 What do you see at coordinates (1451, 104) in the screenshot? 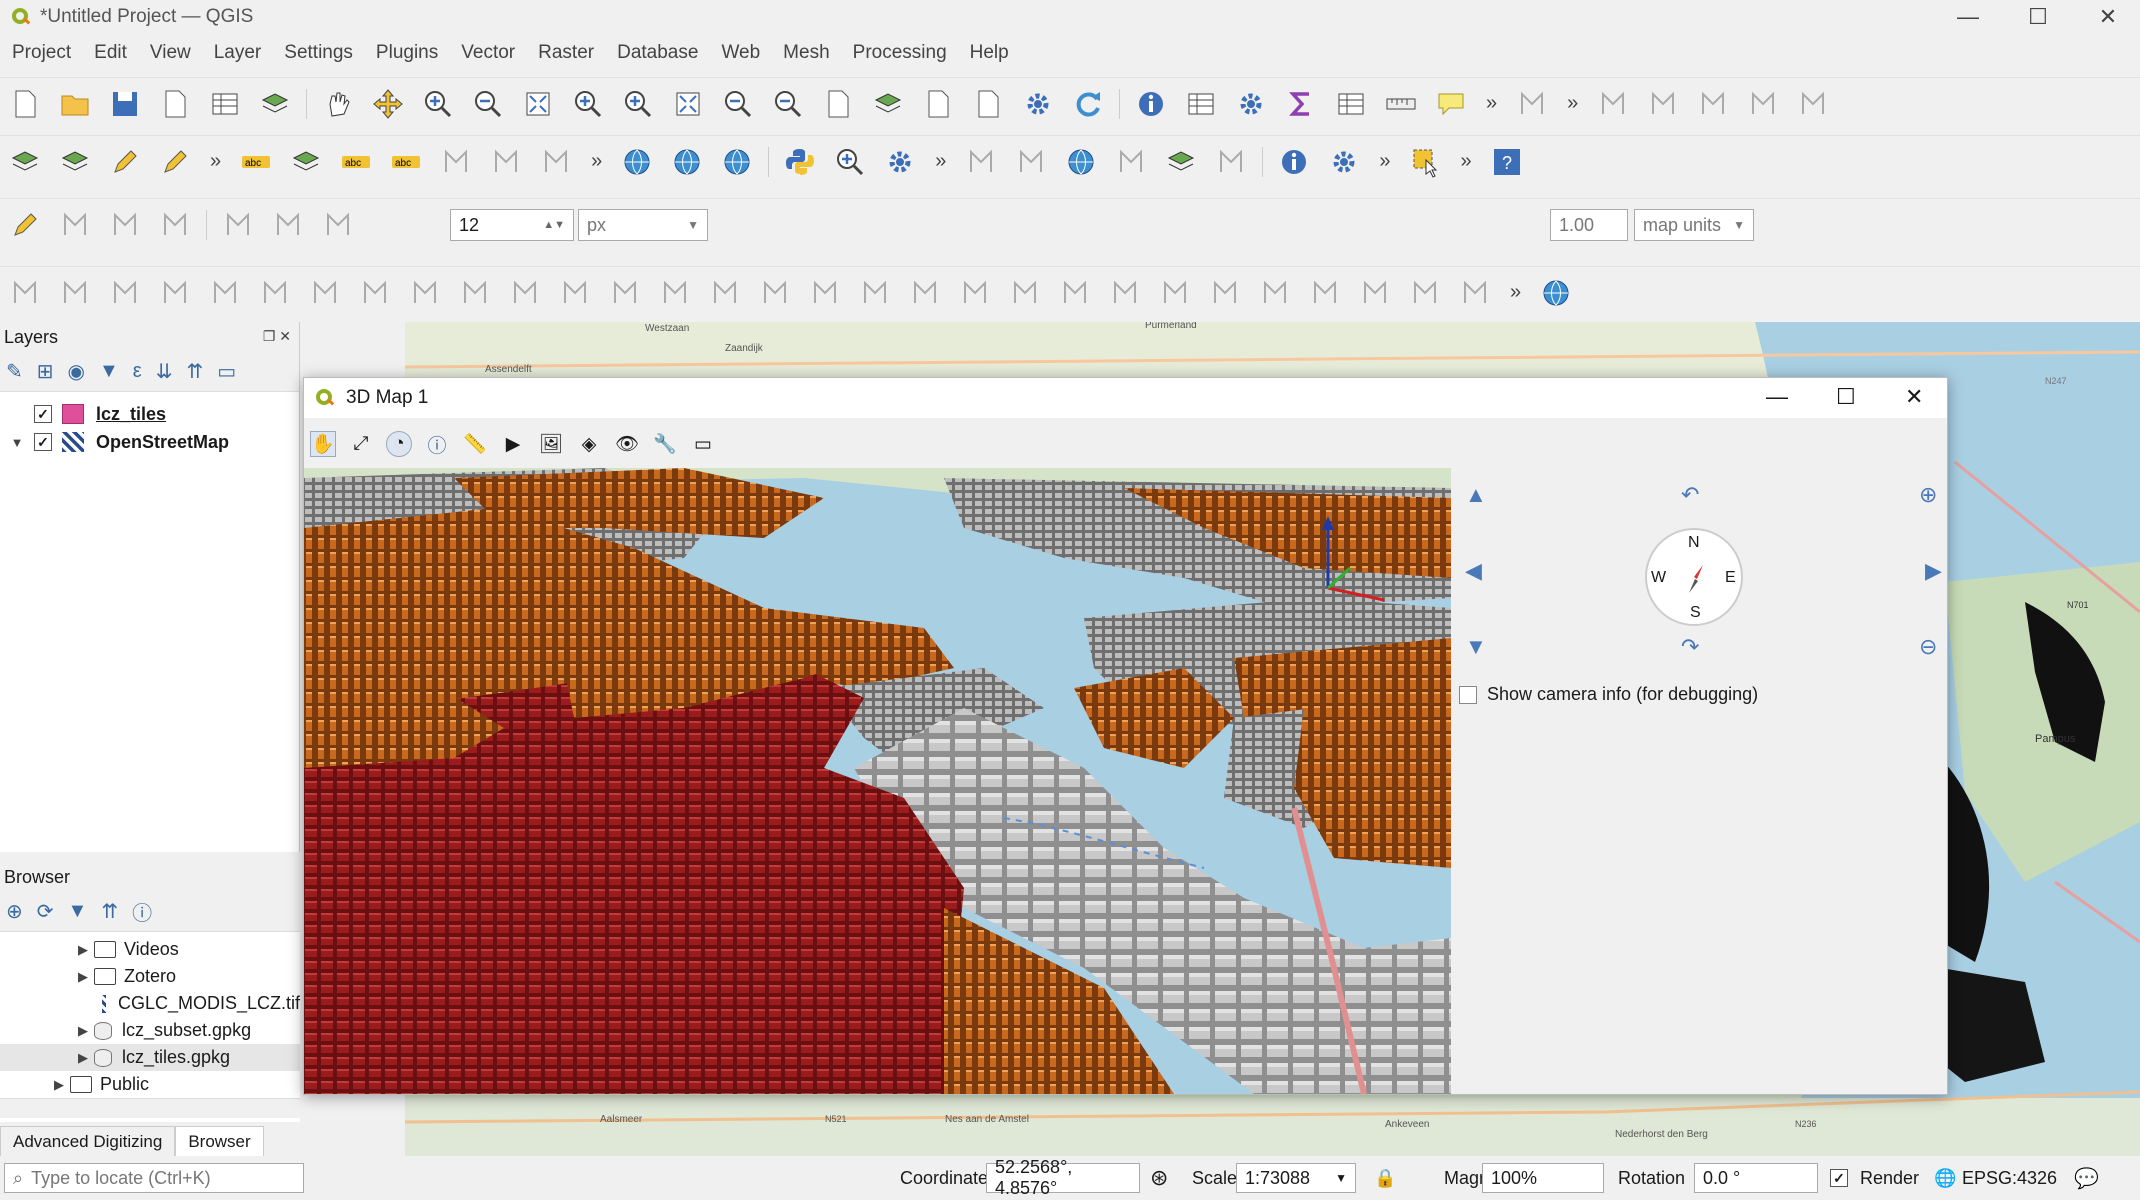
I see `map-tips-icon` at bounding box center [1451, 104].